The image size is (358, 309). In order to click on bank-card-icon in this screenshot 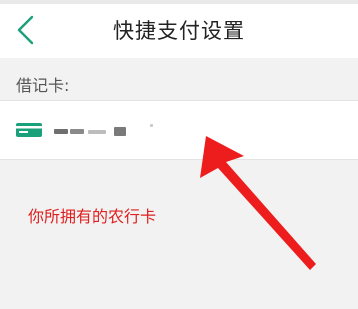, I will do `click(29, 130)`.